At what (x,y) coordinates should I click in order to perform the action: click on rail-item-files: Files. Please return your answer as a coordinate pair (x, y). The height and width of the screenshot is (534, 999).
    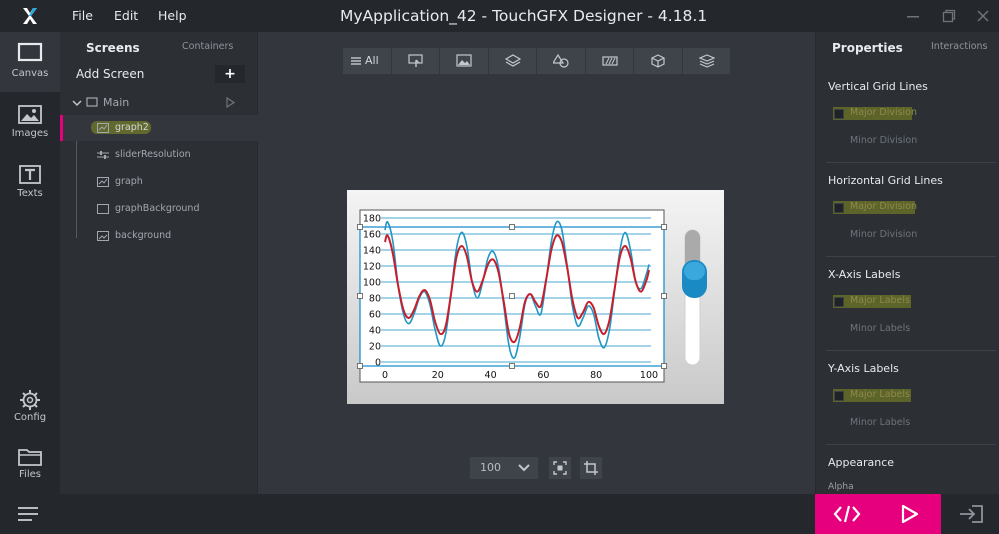
    Looking at the image, I should click on (30, 466).